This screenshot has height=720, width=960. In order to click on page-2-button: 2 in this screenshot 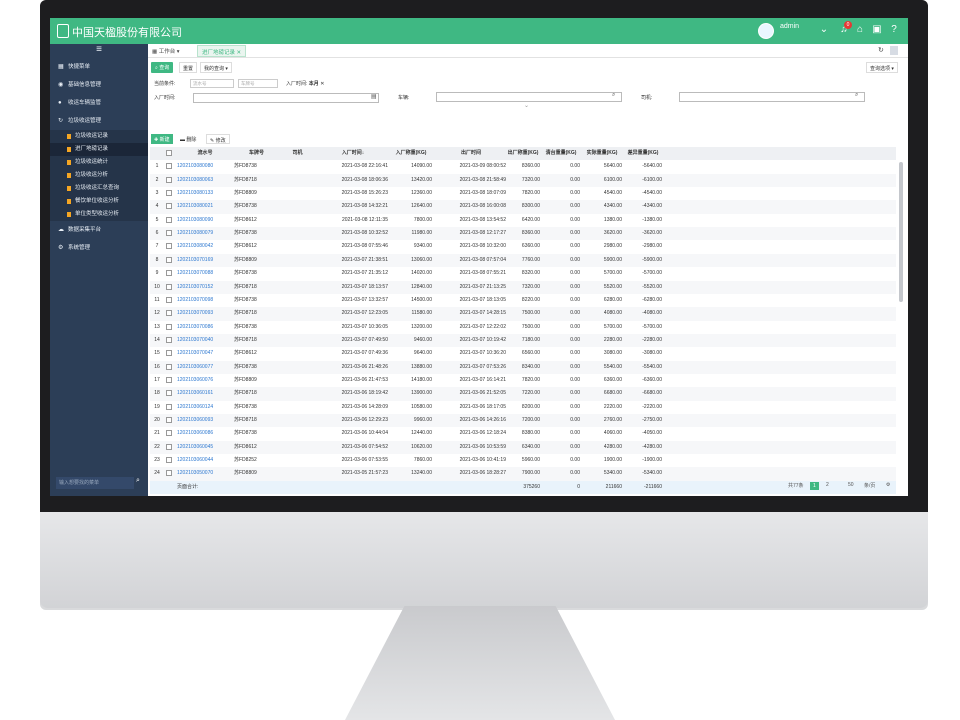, I will do `click(827, 485)`.